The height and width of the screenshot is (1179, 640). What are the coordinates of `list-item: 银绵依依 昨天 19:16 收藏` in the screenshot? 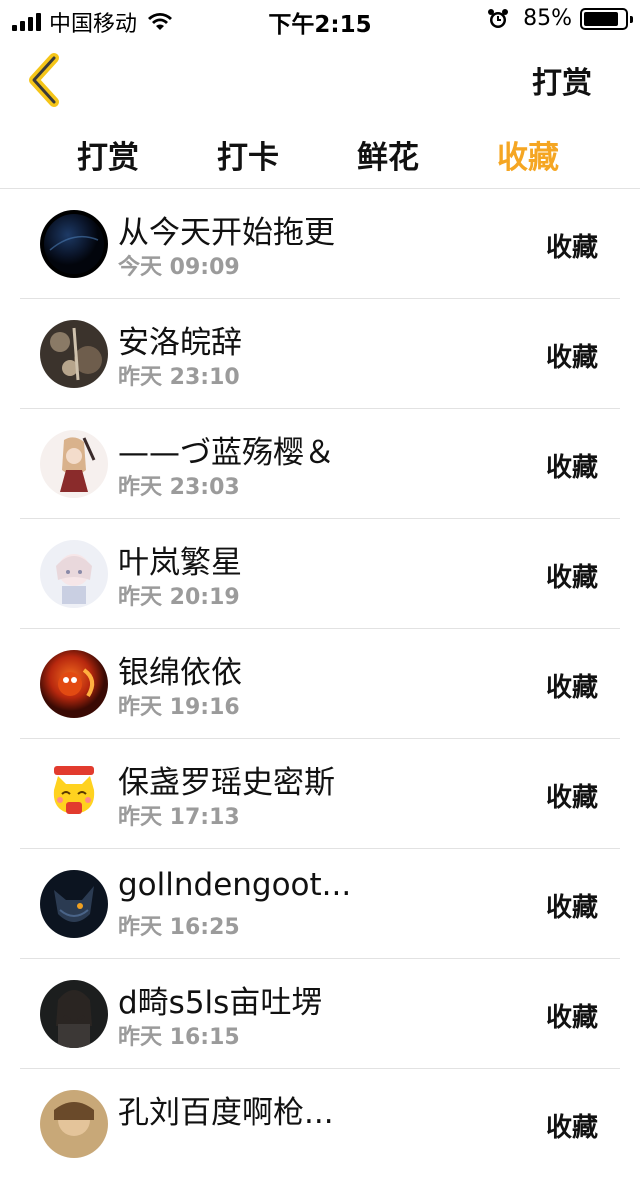 It's located at (320, 684).